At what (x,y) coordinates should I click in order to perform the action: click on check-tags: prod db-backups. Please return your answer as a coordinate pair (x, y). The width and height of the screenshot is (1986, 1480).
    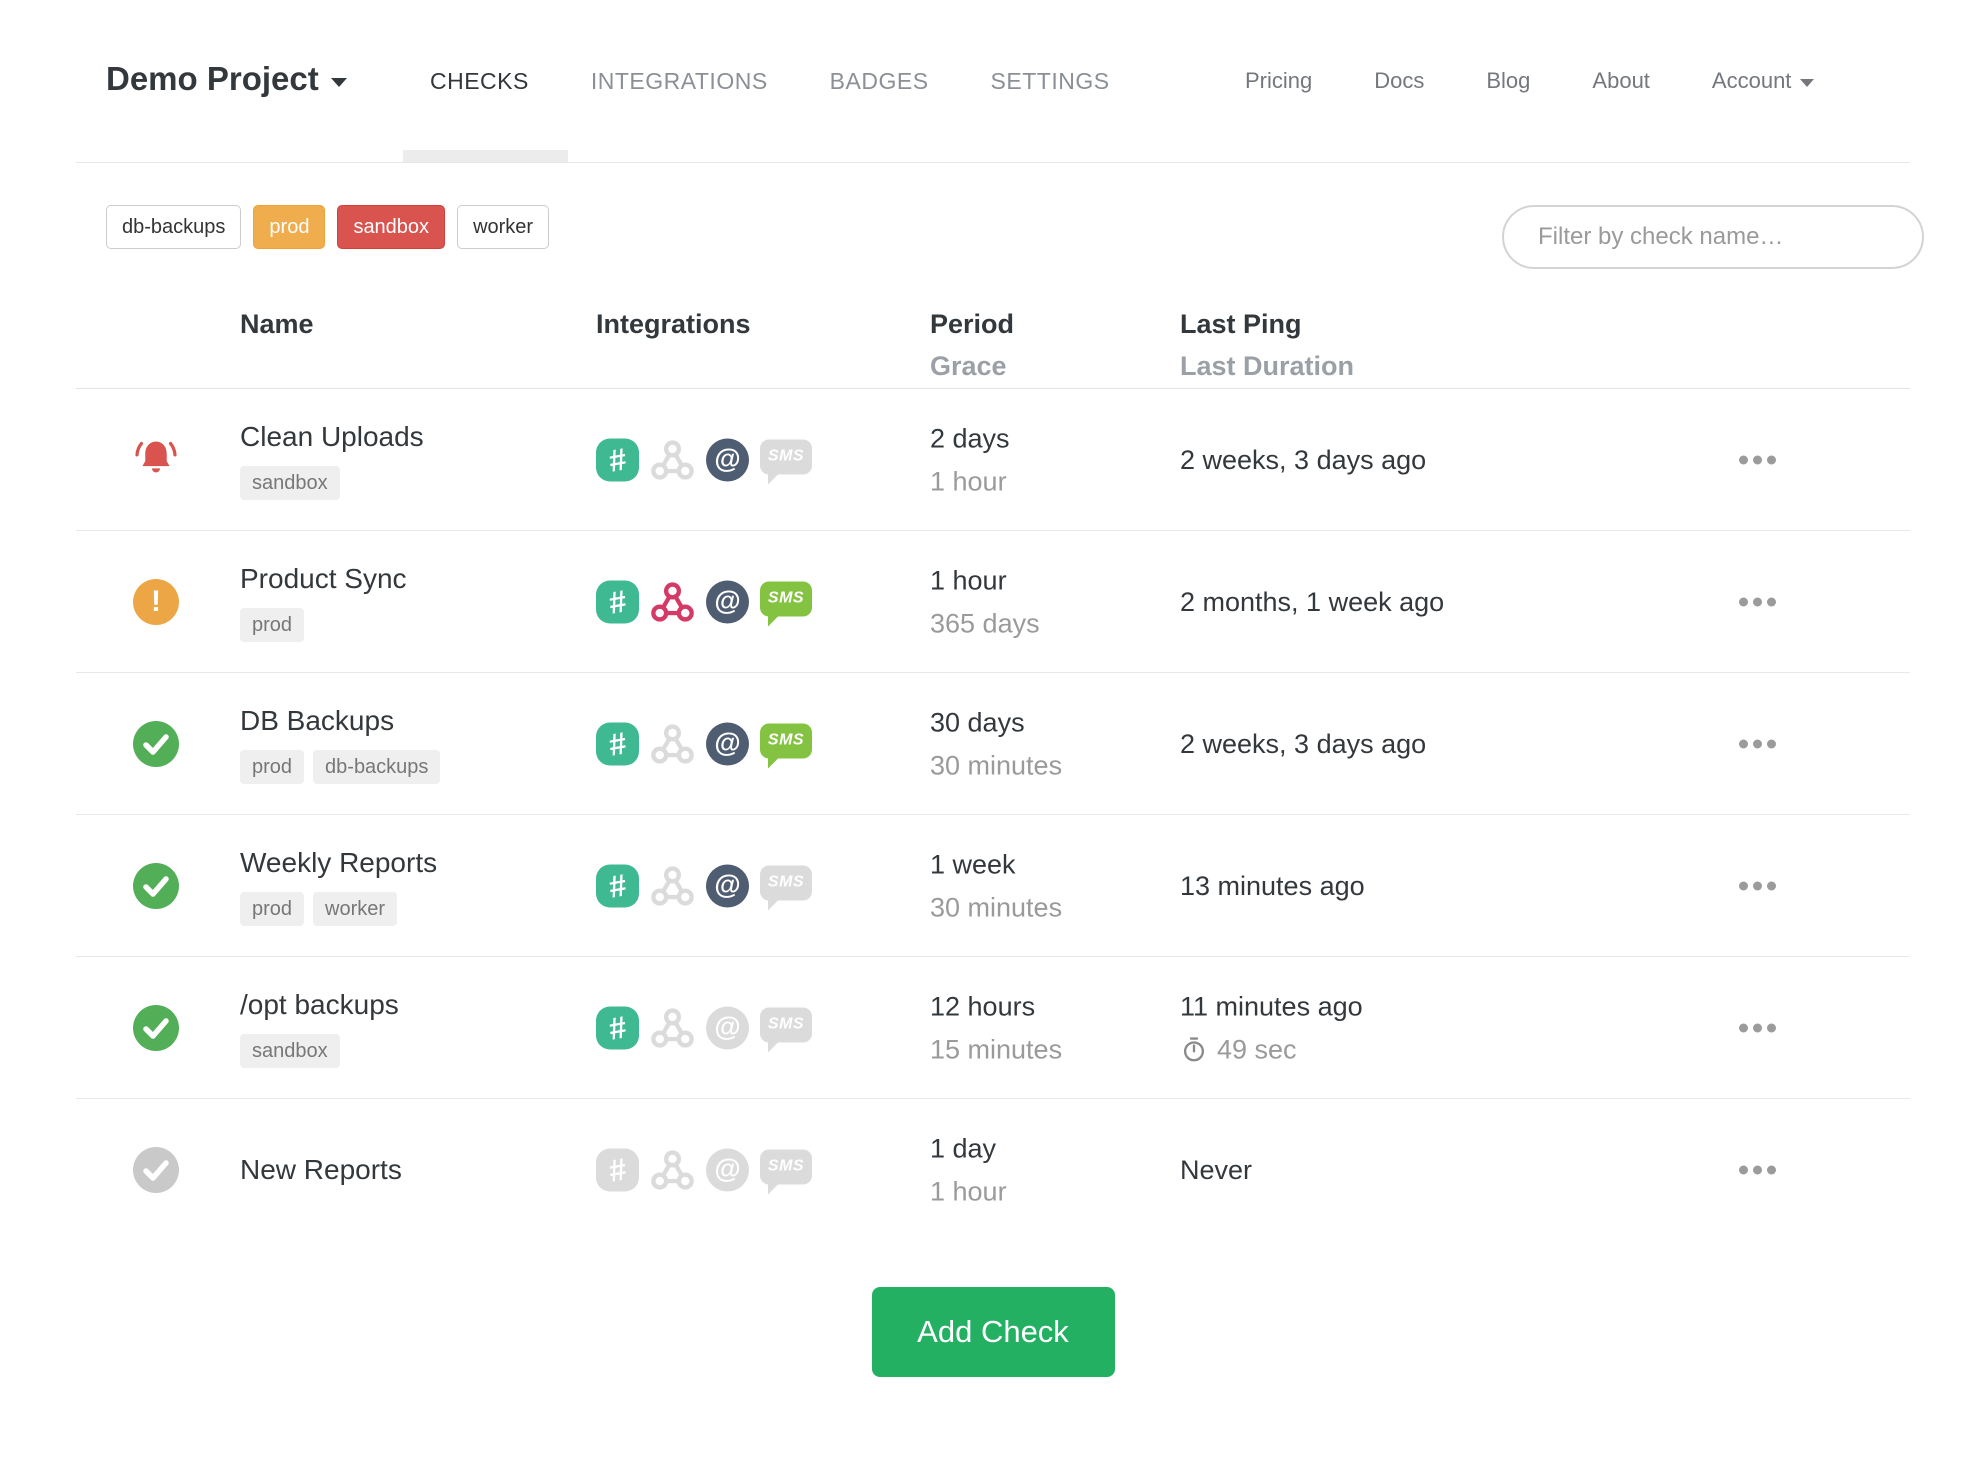
    Looking at the image, I should click on (340, 766).